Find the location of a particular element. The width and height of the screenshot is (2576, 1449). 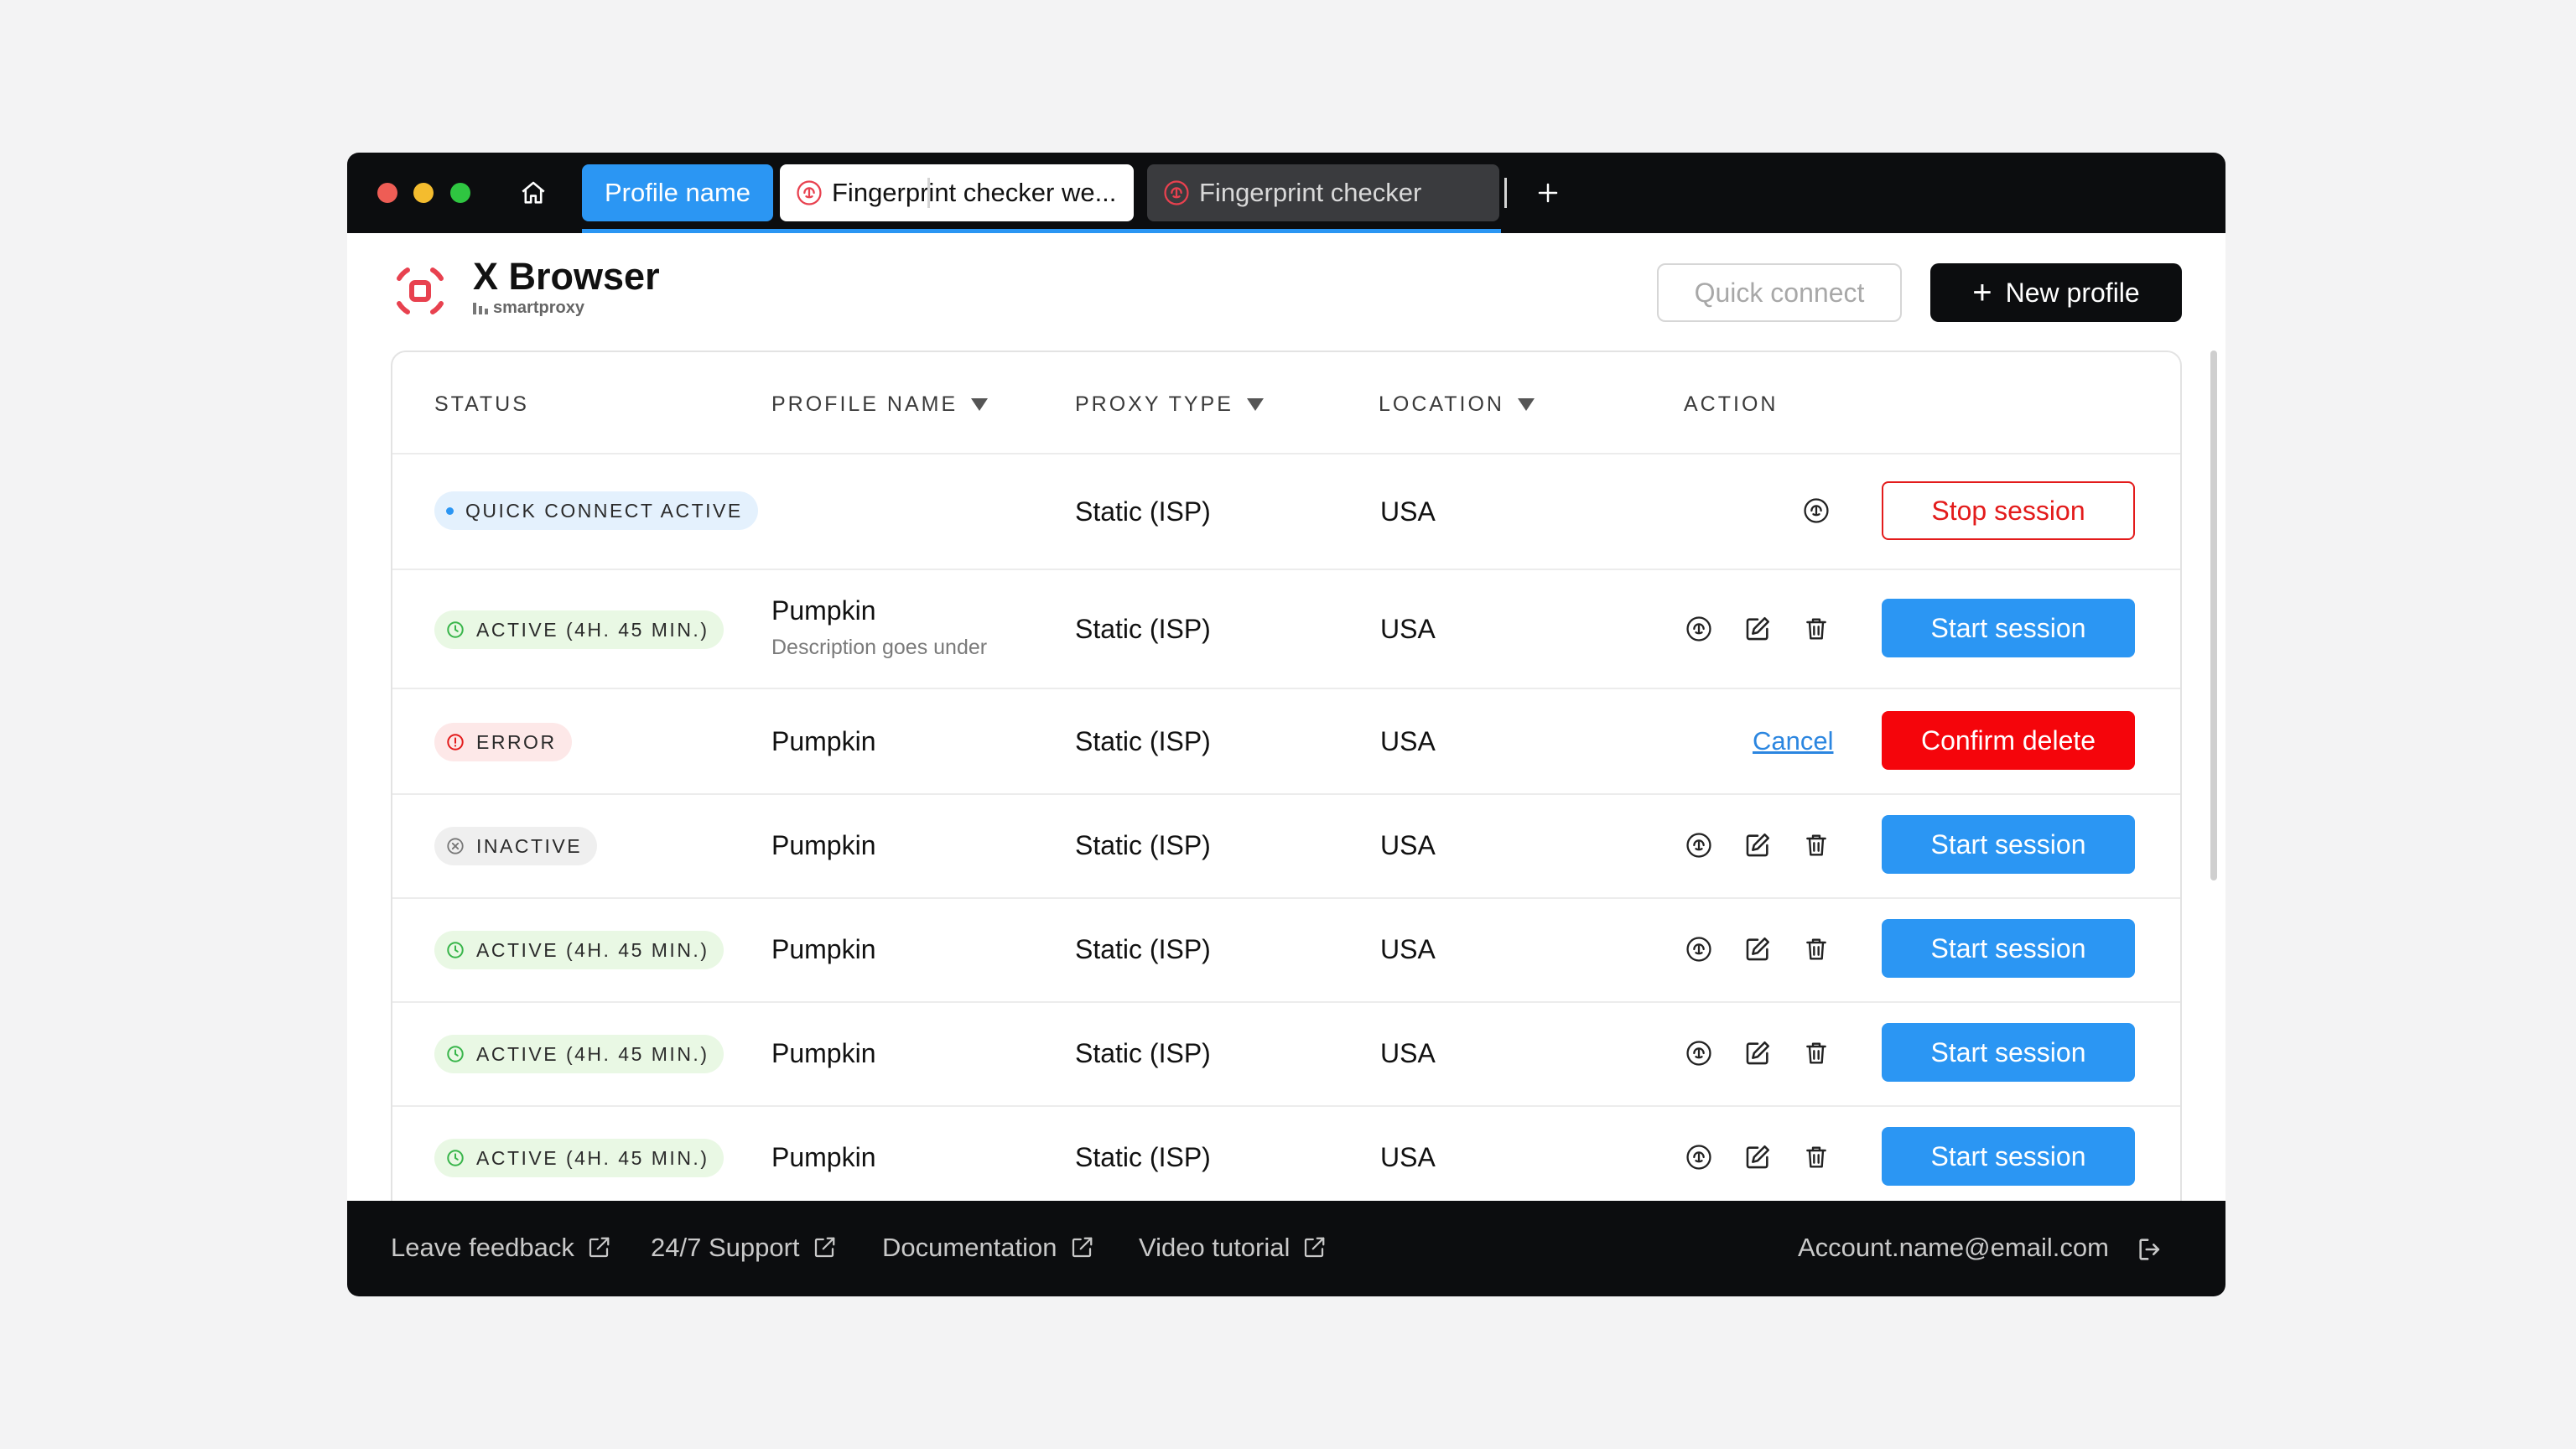

error-icon is located at coordinates (455, 742).